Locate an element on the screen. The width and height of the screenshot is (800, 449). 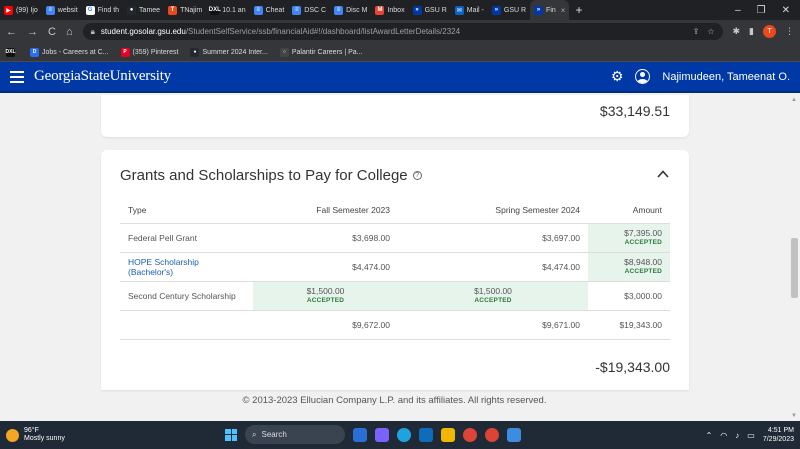
user-icon is located at coordinates (643, 76).